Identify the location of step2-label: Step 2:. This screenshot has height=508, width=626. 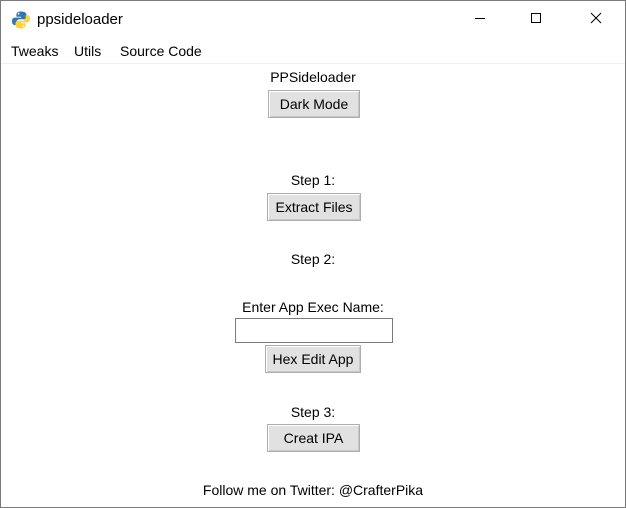
(313, 259).